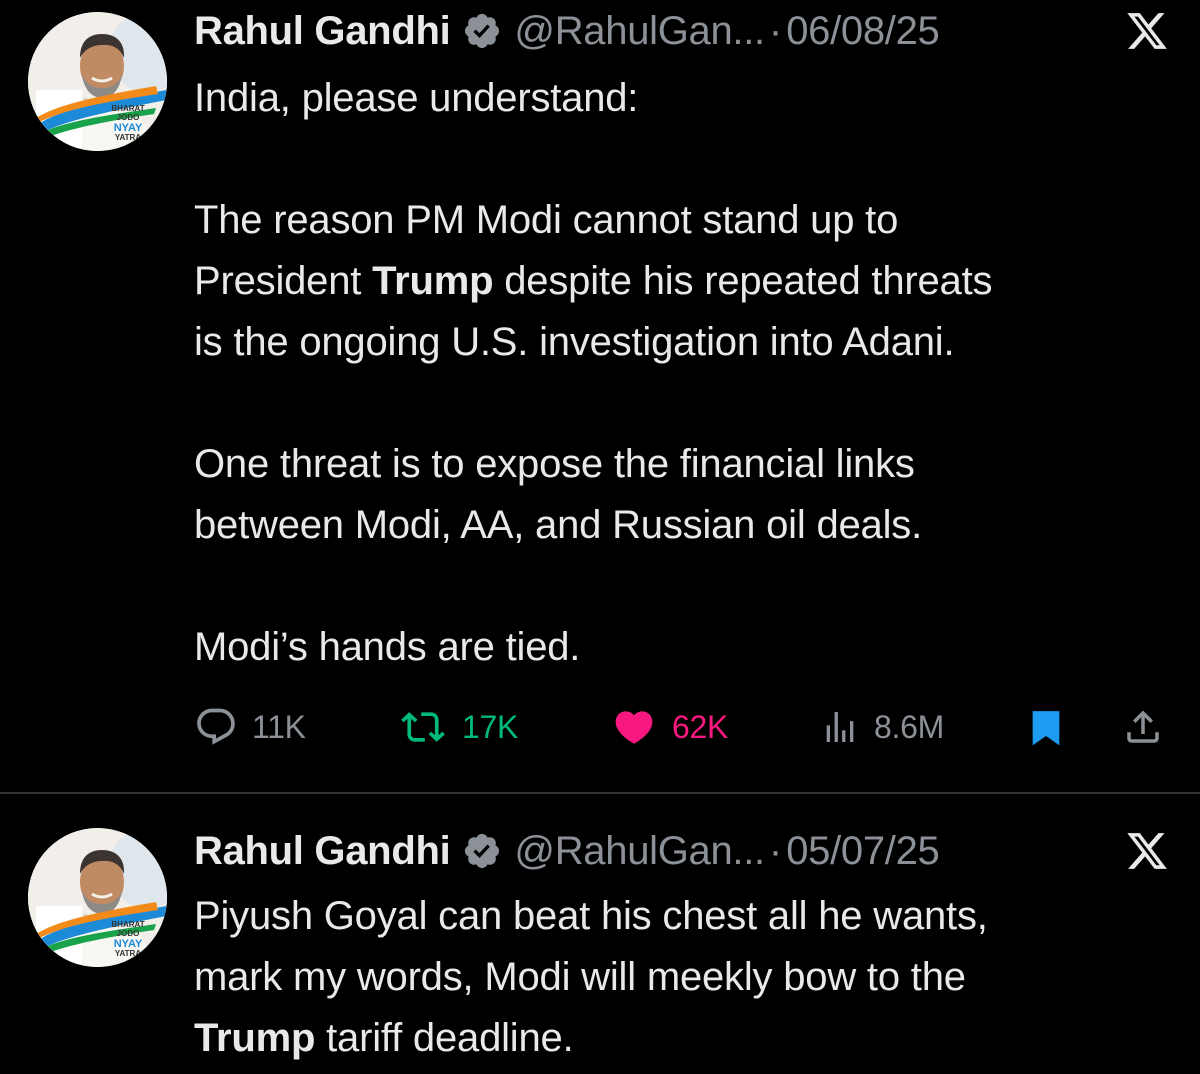 This screenshot has height=1074, width=1200. I want to click on like-count: 62K, so click(700, 726).